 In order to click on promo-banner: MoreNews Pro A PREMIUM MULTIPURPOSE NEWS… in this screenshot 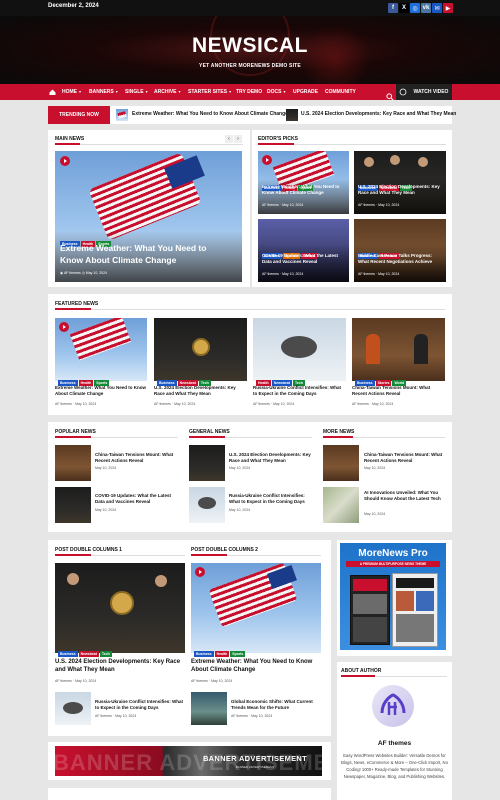, I will do `click(393, 596)`.